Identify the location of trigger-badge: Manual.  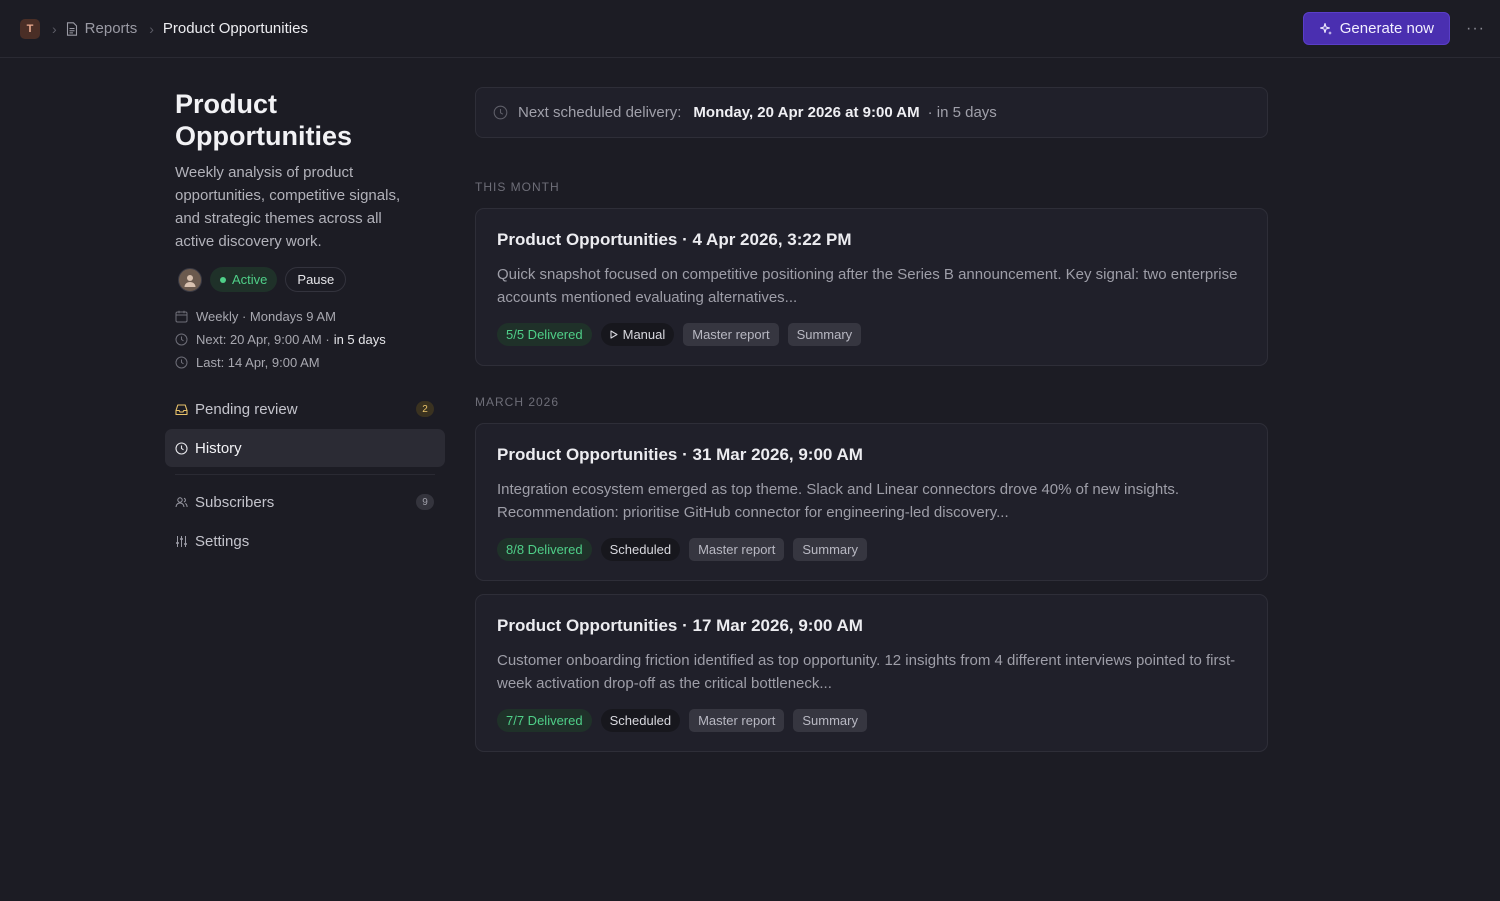
(637, 334).